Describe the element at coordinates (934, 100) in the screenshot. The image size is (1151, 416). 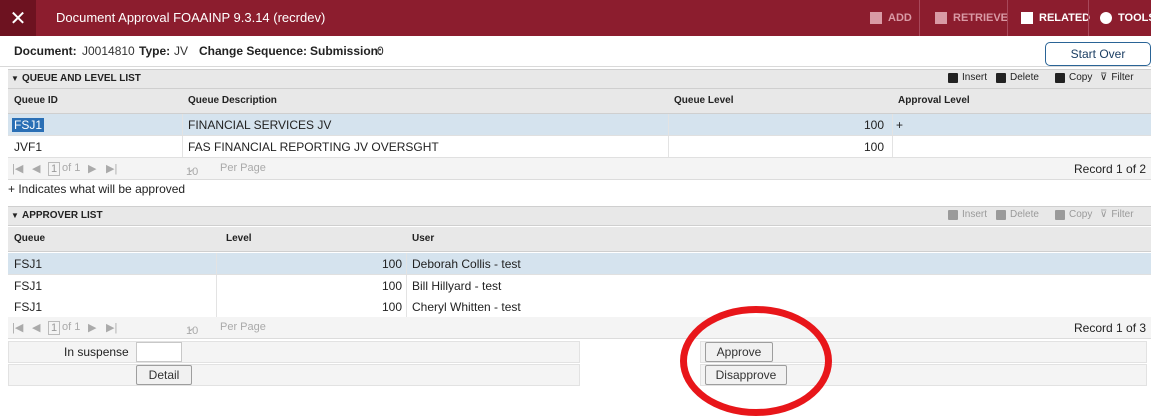
I see `column-approval-level: Approval Level` at that location.